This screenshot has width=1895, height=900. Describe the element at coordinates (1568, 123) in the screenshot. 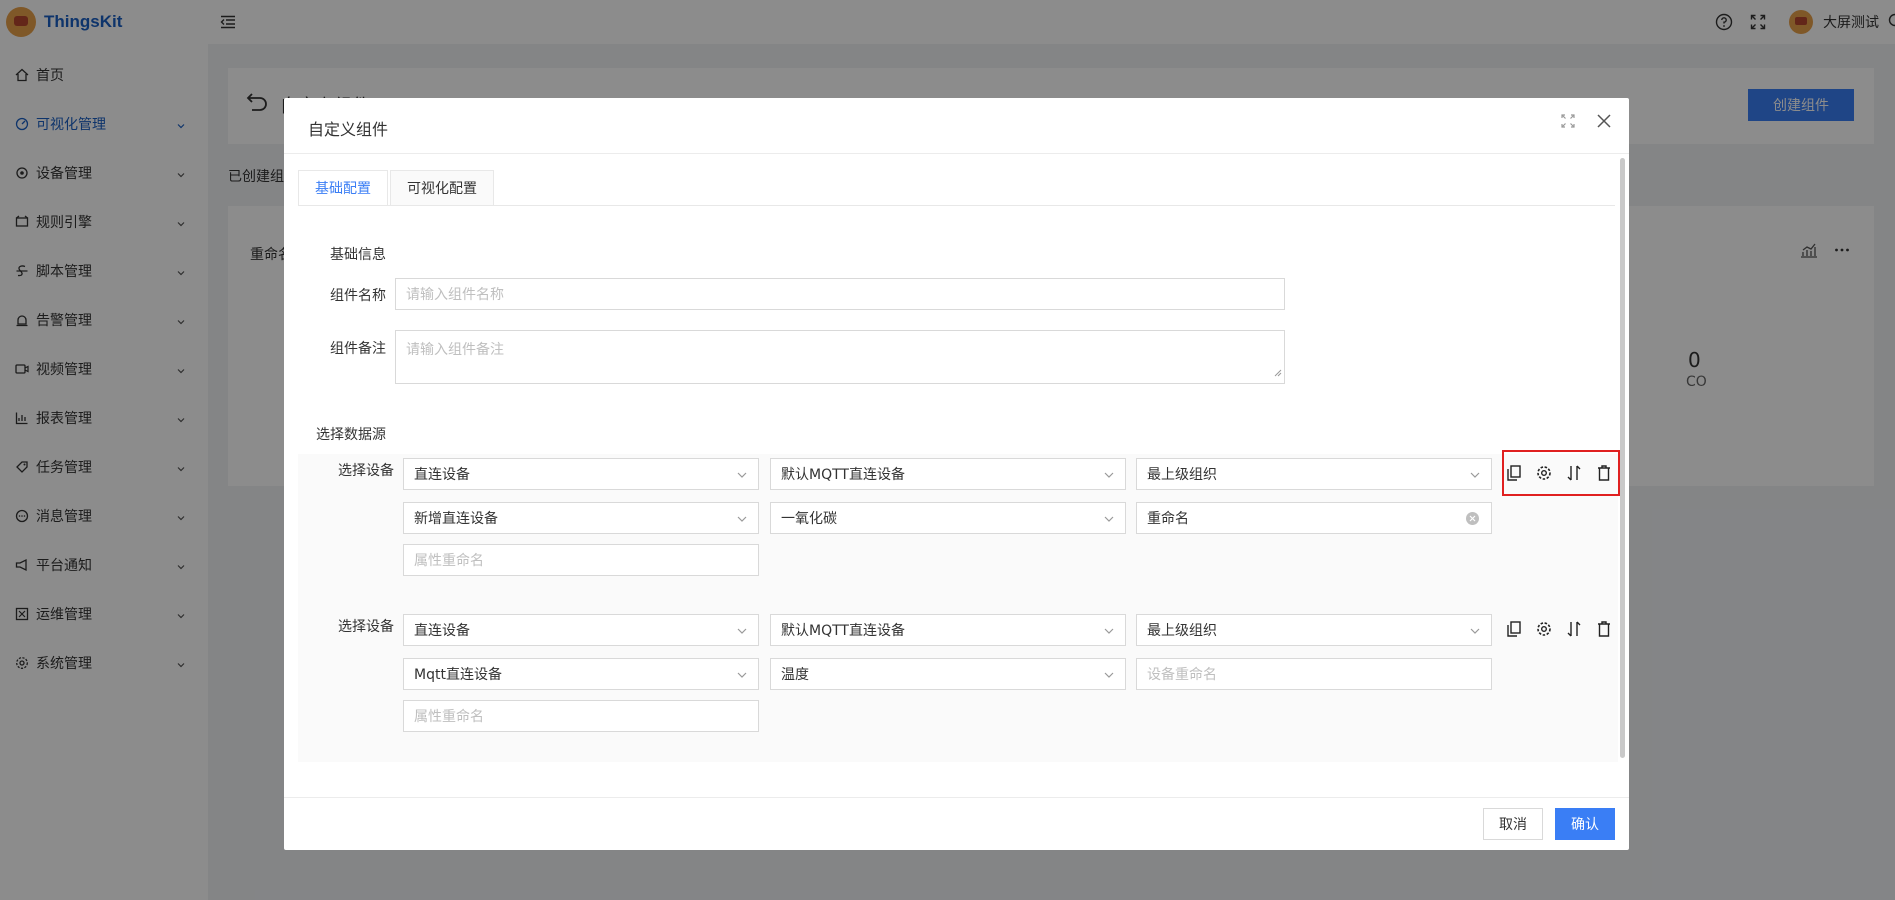

I see `fullscreen-icon` at that location.